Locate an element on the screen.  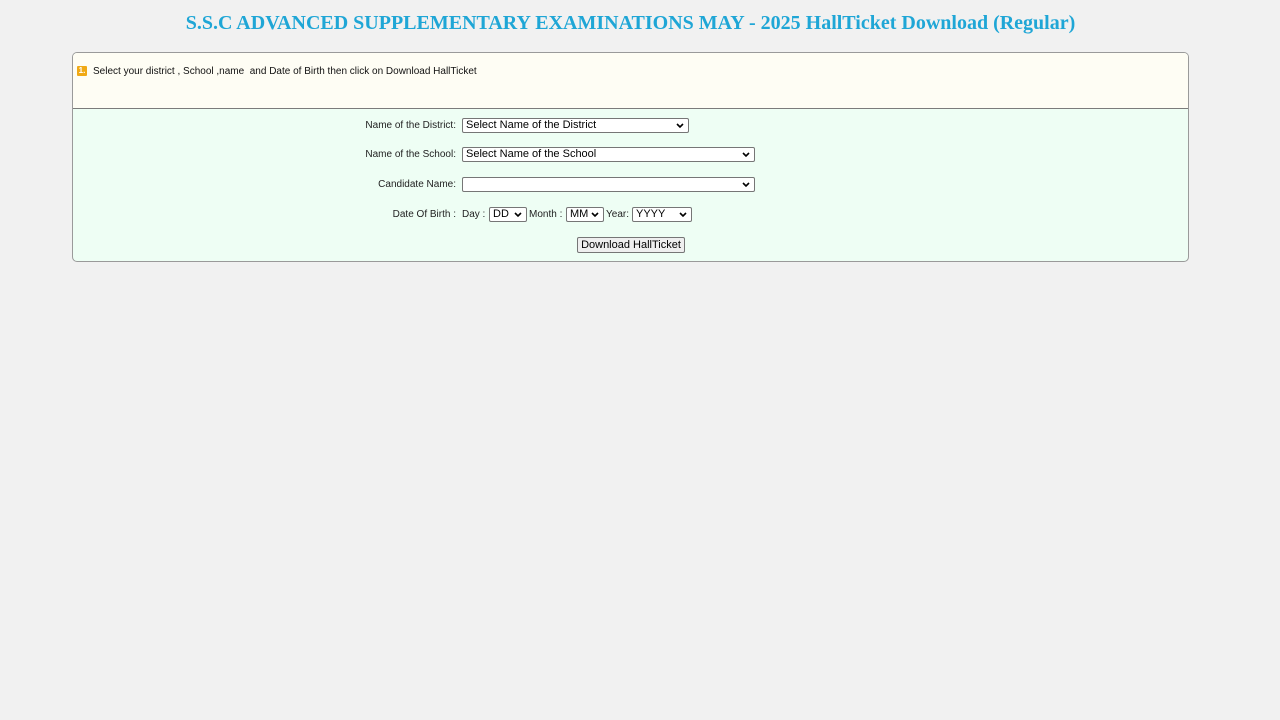
district-label: Name of the District: is located at coordinates (410, 125).